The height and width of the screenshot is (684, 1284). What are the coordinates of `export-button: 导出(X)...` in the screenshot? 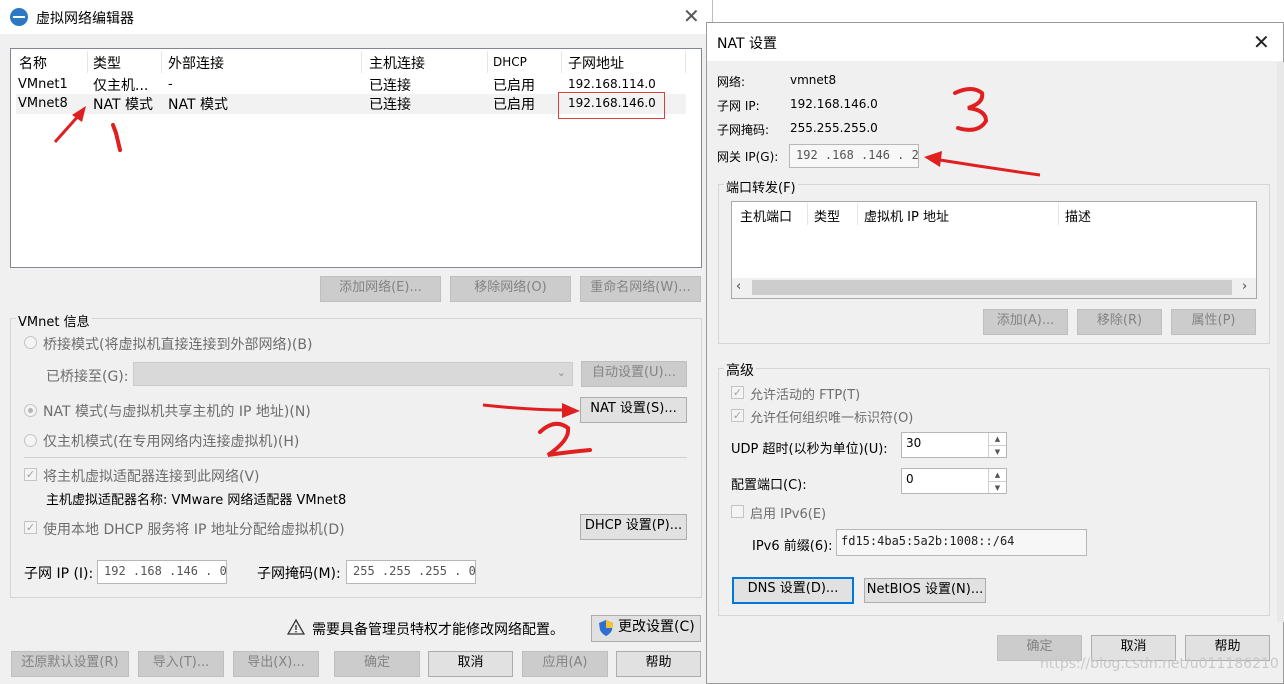 It's located at (276, 664).